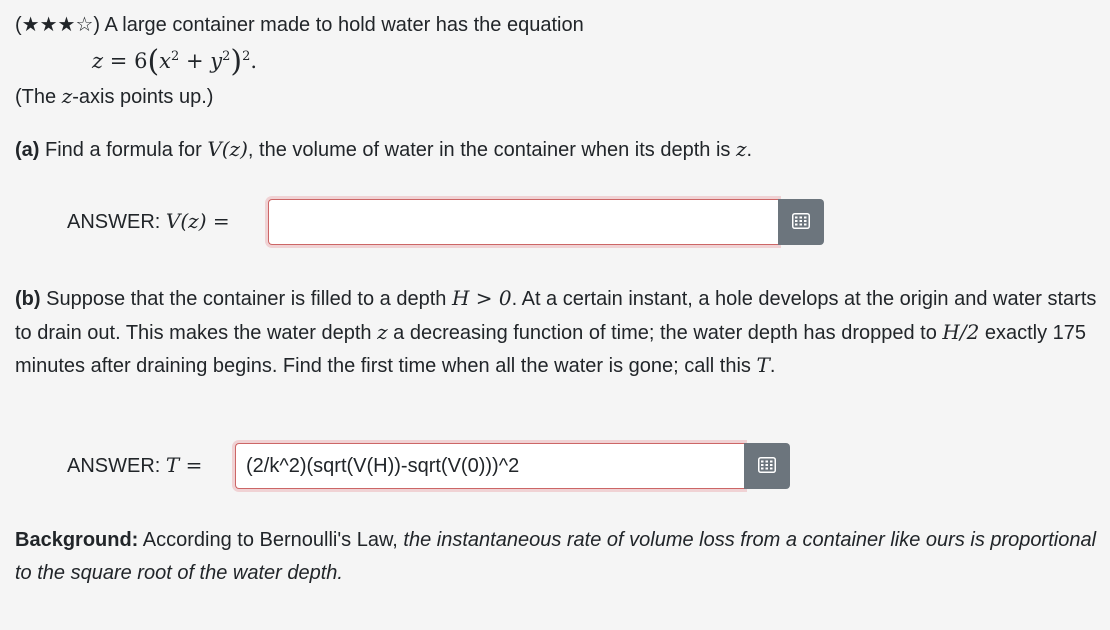  I want to click on math-editor-button-b, so click(767, 466).